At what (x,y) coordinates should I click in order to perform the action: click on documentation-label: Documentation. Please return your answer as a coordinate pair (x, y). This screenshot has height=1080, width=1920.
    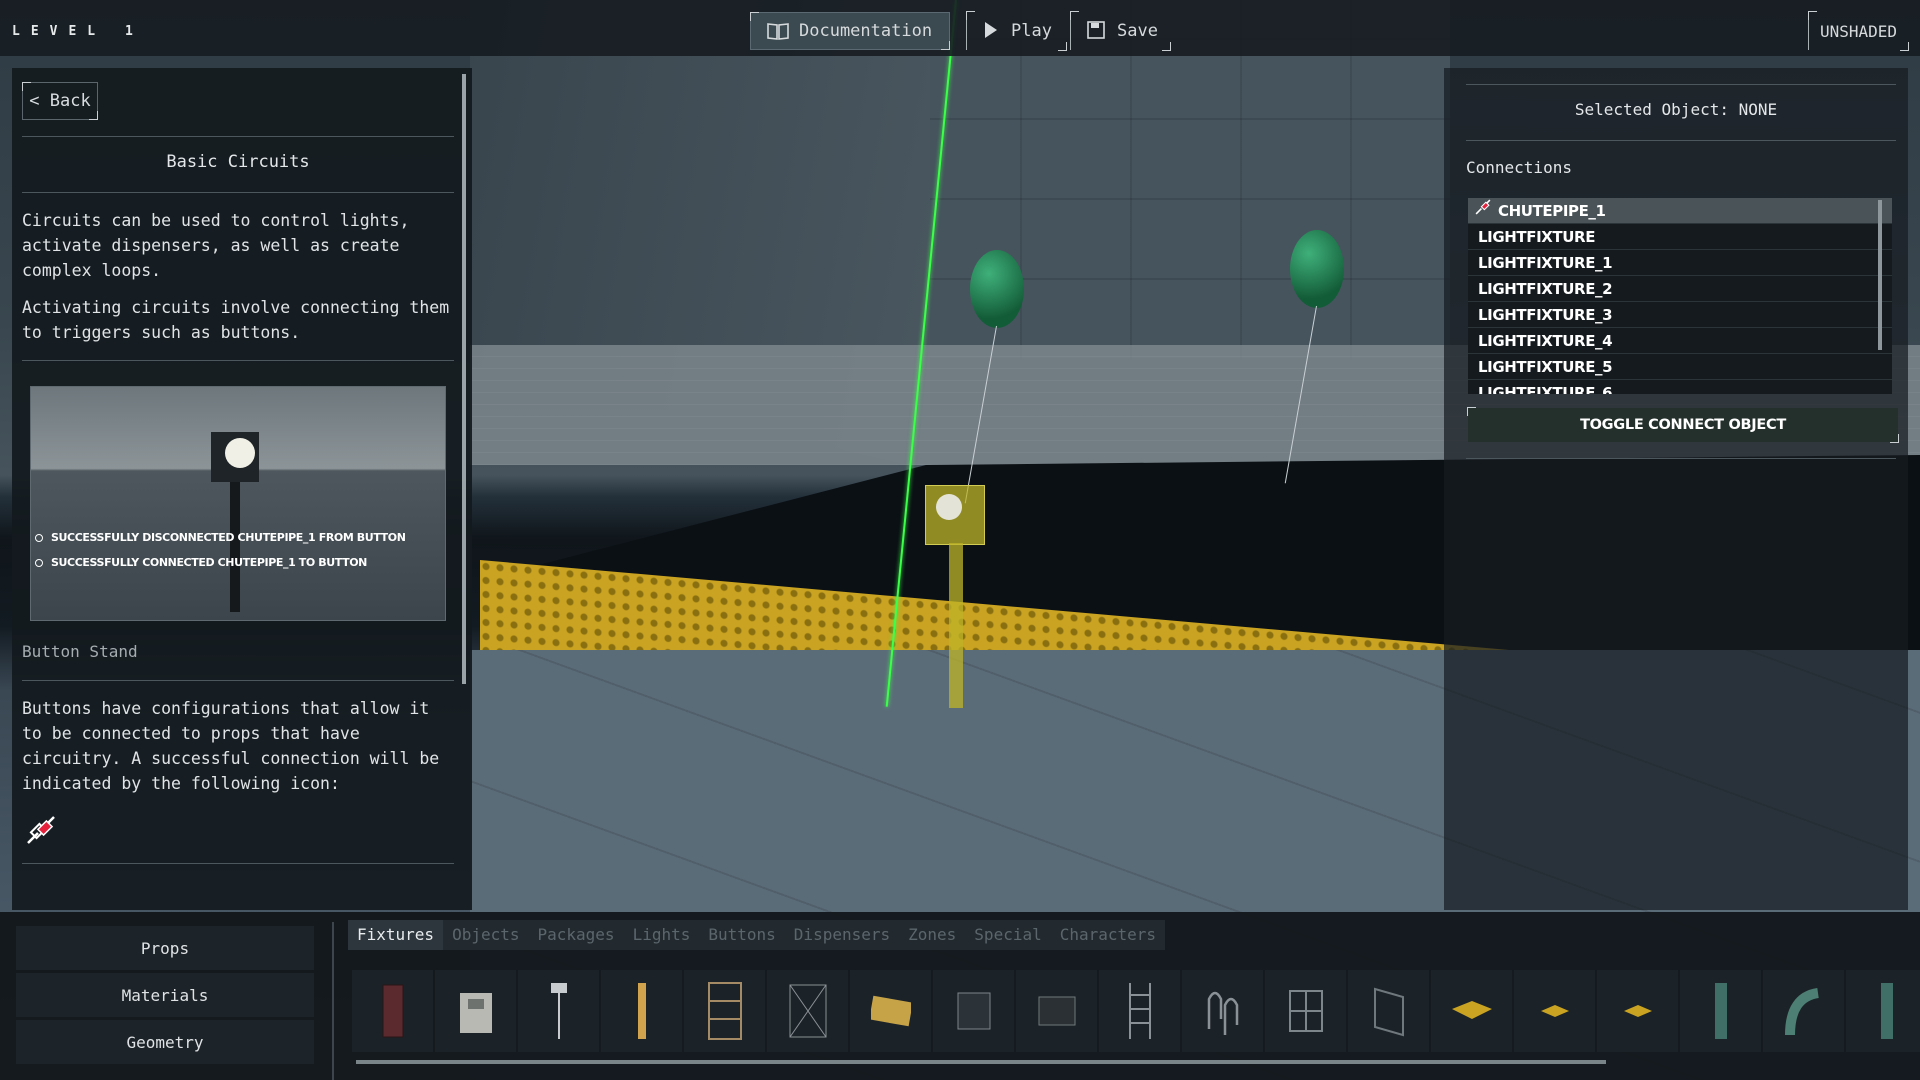
    Looking at the image, I should click on (866, 31).